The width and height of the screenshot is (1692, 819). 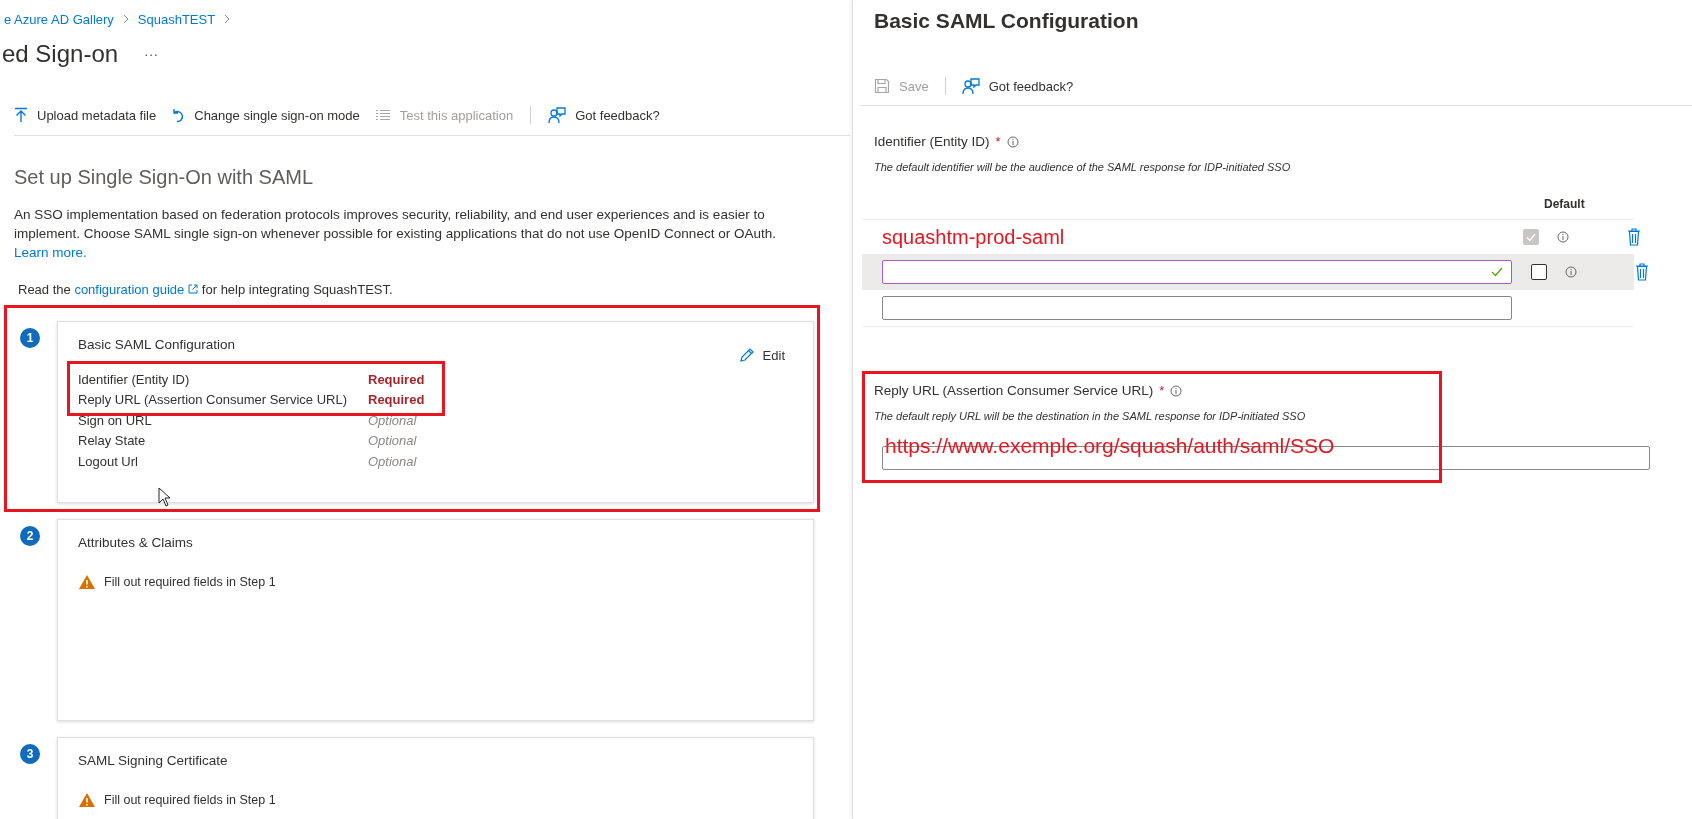 What do you see at coordinates (151, 54) in the screenshot?
I see `more-button: ···` at bounding box center [151, 54].